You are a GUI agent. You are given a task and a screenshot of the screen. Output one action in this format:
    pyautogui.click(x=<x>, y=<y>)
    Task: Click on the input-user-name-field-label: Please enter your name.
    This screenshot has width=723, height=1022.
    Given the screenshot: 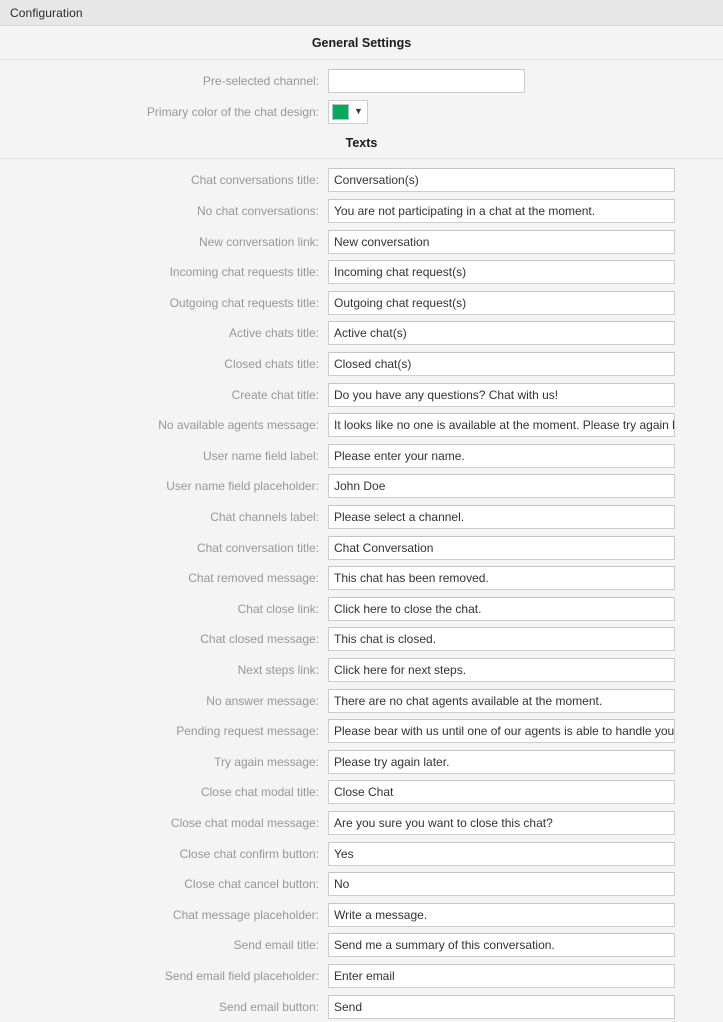 What is the action you would take?
    pyautogui.click(x=501, y=455)
    